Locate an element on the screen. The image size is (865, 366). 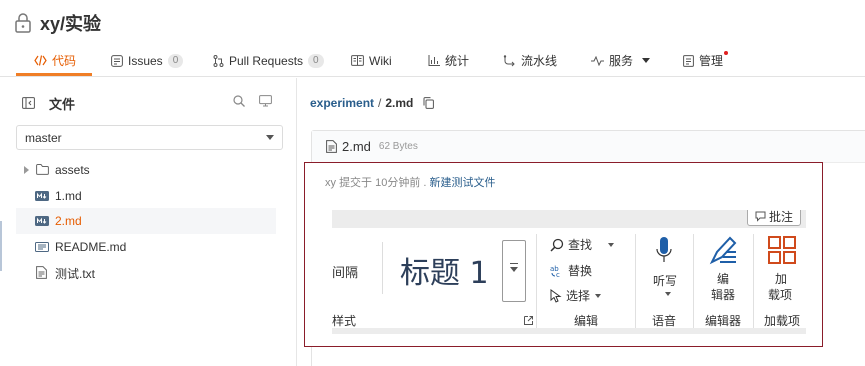
folder-icon is located at coordinates (42, 169).